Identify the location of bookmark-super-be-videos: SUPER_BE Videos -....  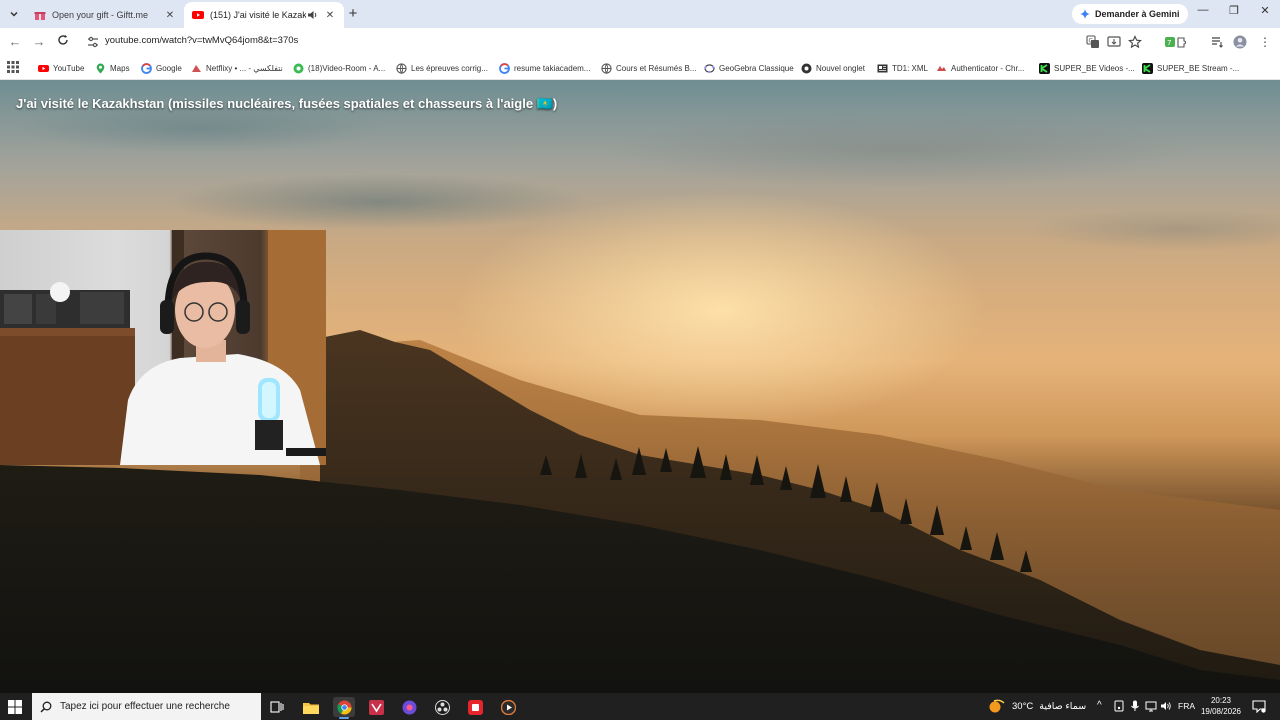
(1087, 68).